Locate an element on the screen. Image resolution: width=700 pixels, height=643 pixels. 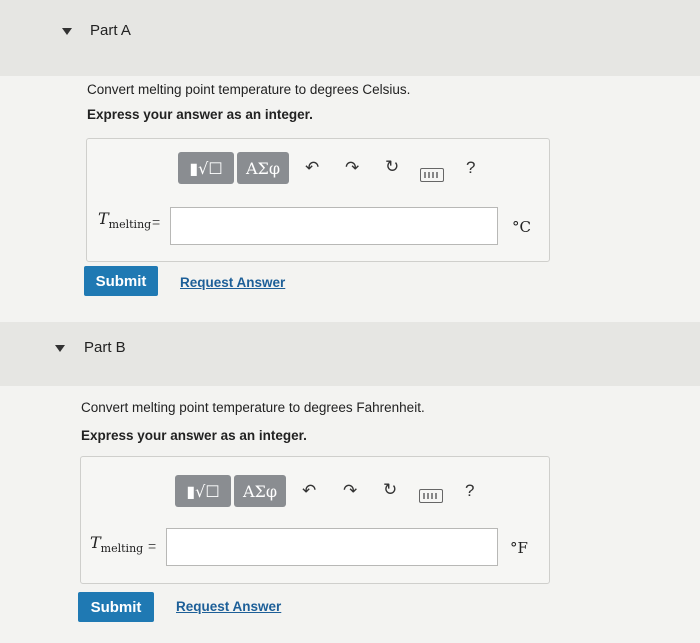
part-b-answer-input is located at coordinates (332, 547).